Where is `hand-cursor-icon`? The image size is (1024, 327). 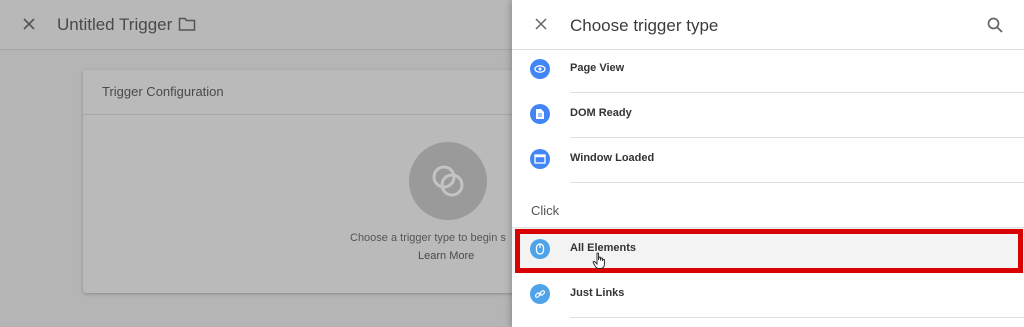 hand-cursor-icon is located at coordinates (598, 260).